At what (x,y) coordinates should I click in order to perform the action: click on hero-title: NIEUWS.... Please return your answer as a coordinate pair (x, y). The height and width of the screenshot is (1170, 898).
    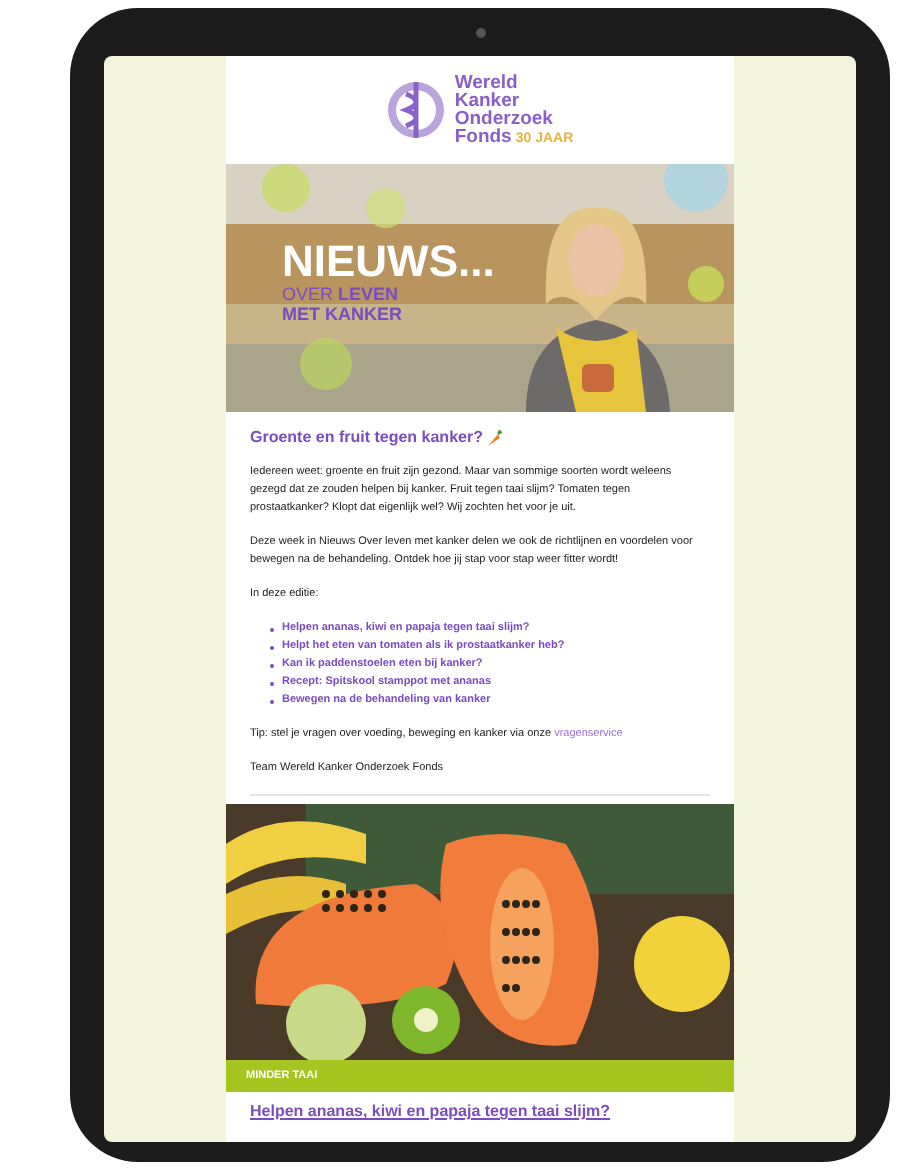
    Looking at the image, I should click on (388, 262).